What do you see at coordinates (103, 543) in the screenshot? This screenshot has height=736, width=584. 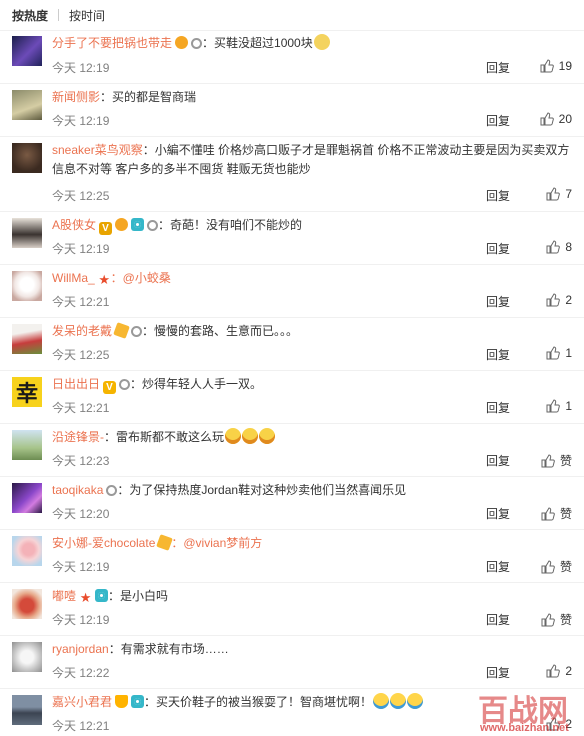 I see `username-link: 安小娜-爱chocolate` at bounding box center [103, 543].